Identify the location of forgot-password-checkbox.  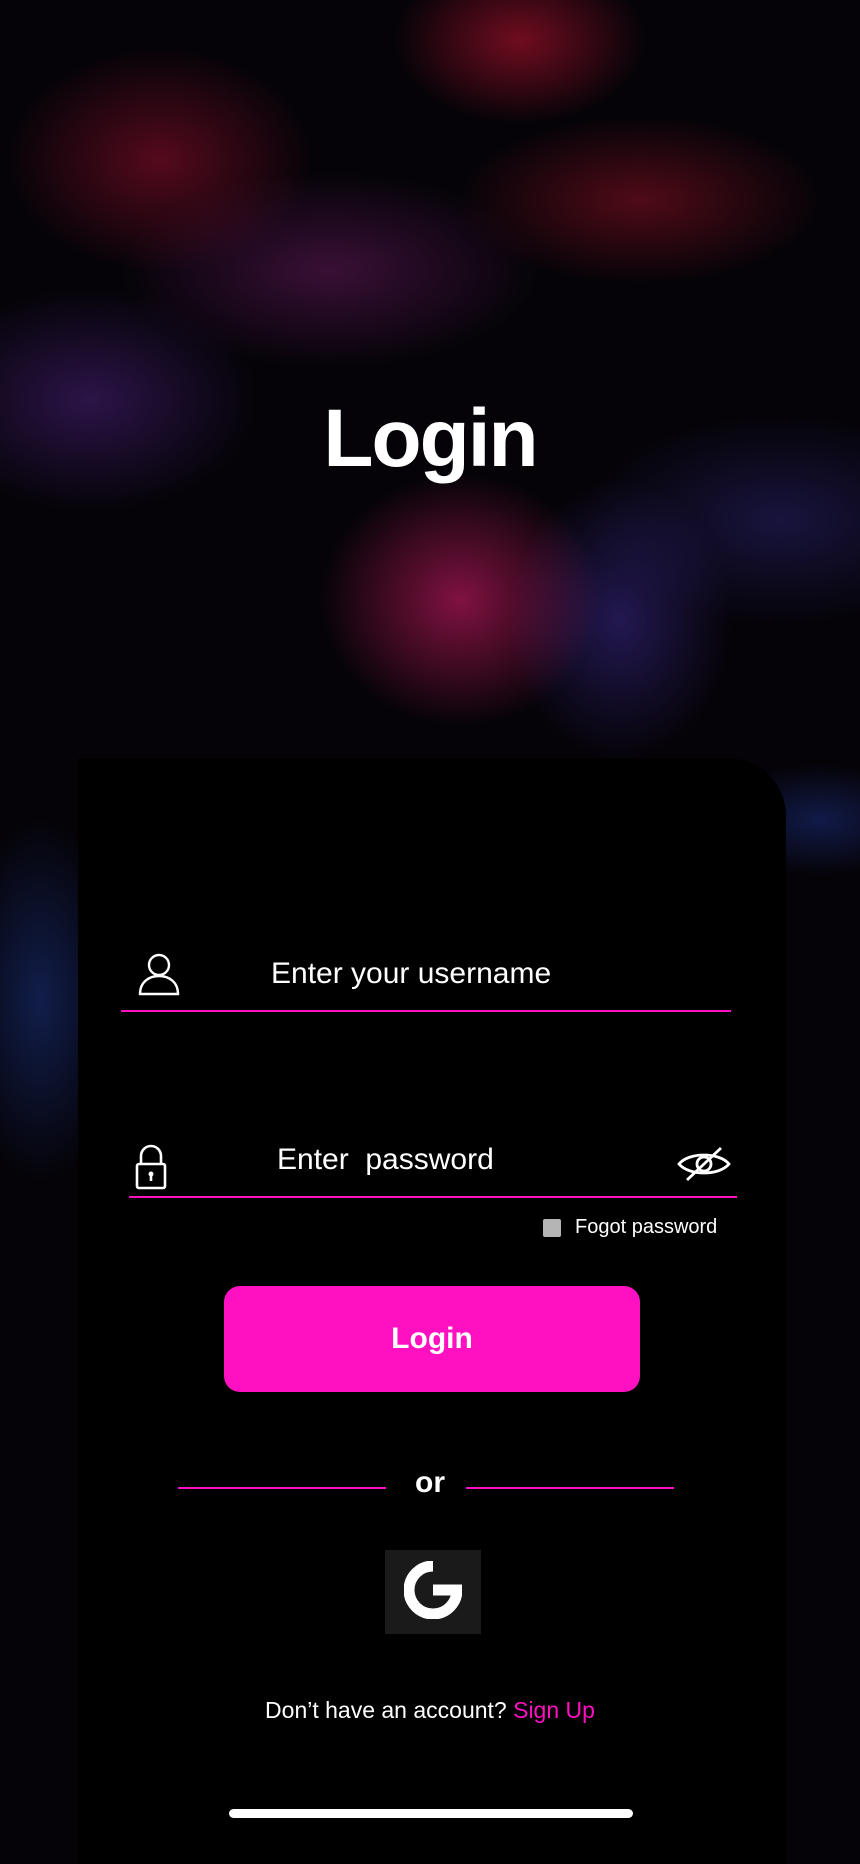
(552, 1227).